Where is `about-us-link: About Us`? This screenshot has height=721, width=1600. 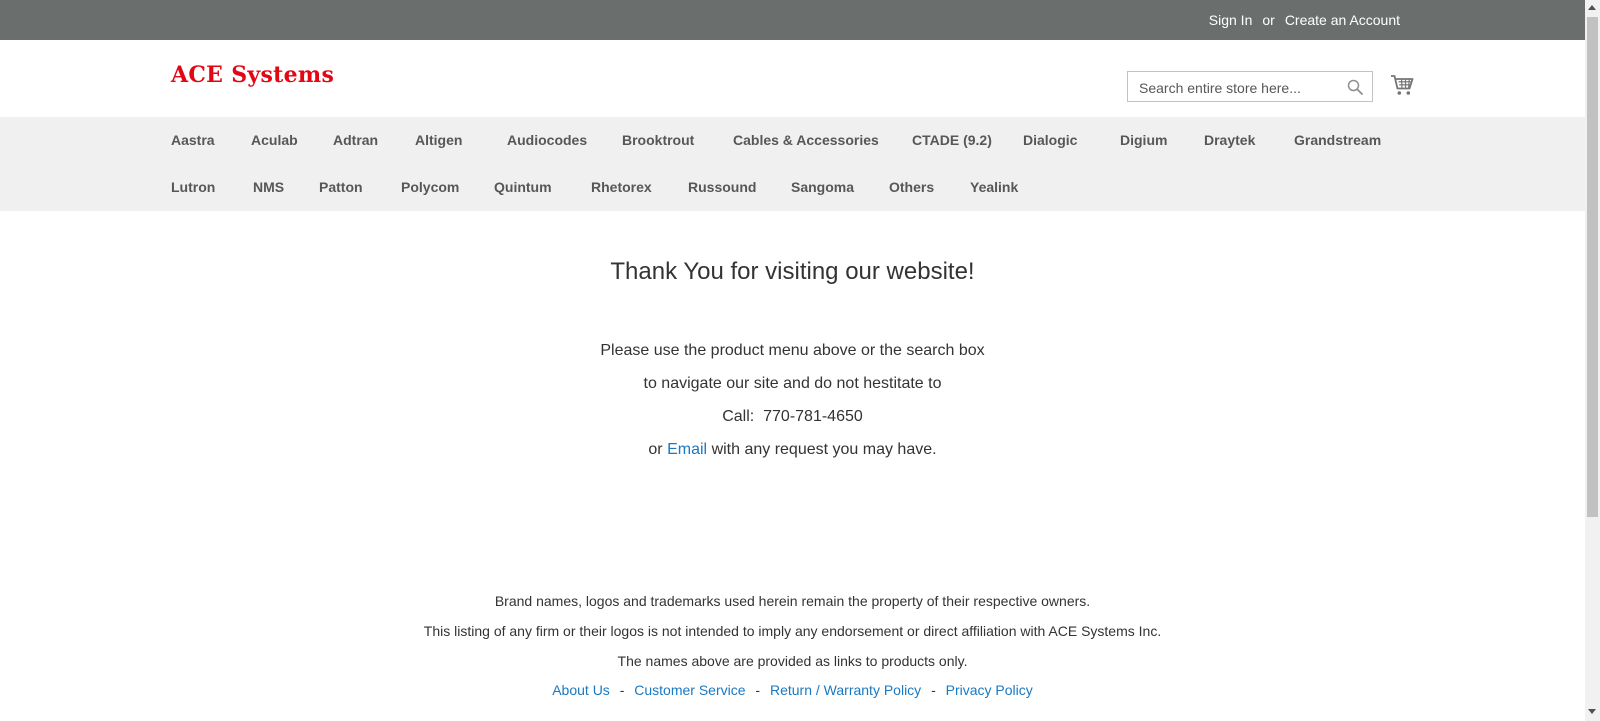 about-us-link: About Us is located at coordinates (581, 690).